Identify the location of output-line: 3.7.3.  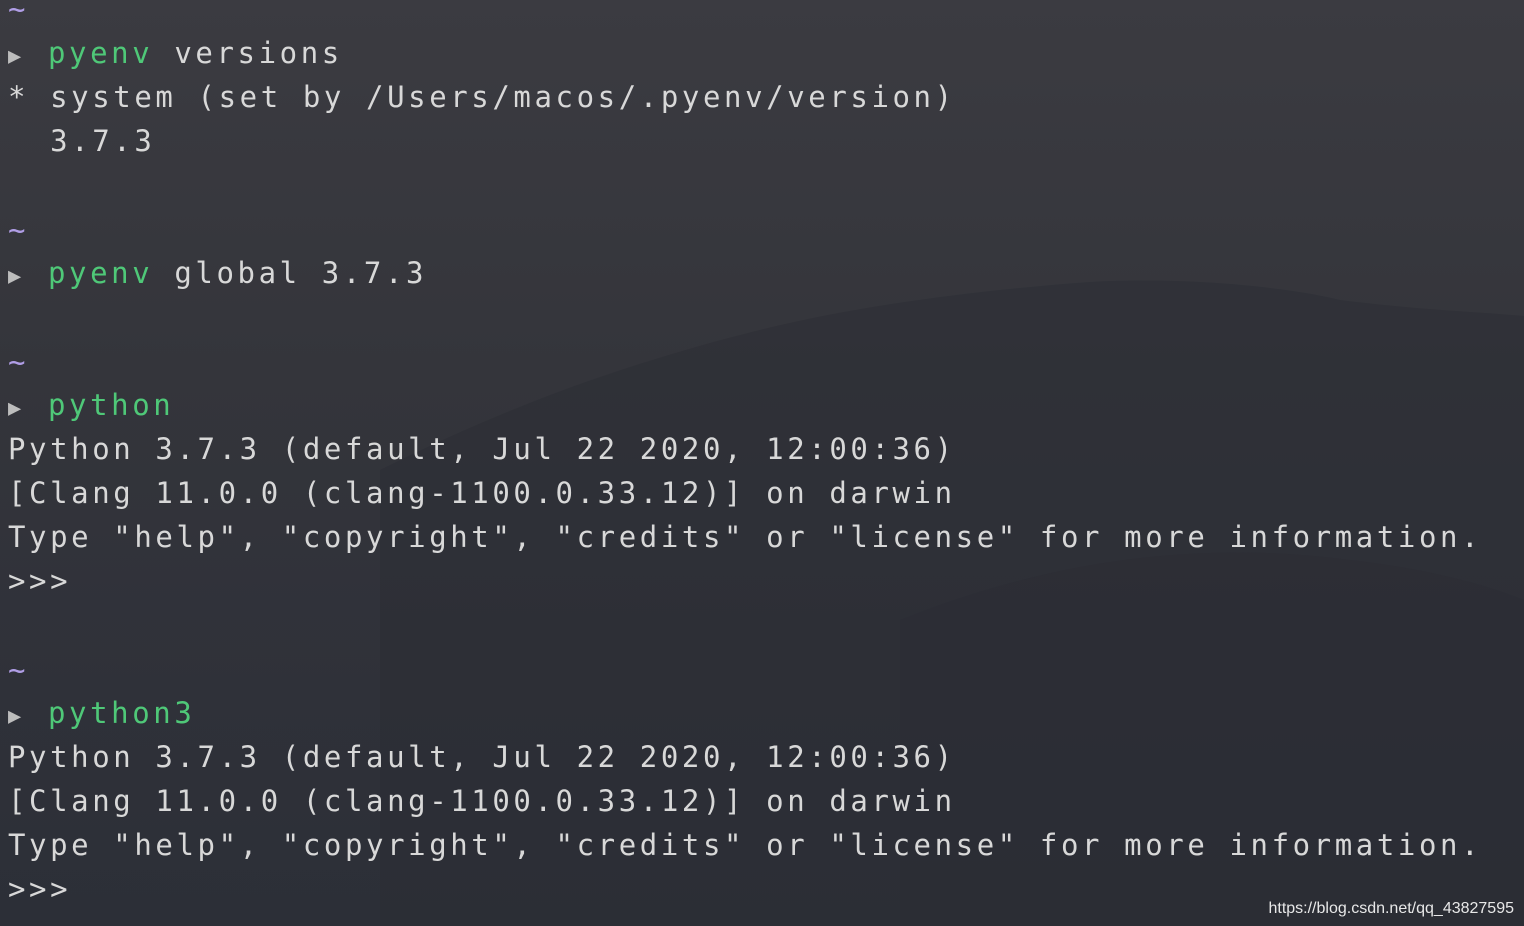
(82, 141).